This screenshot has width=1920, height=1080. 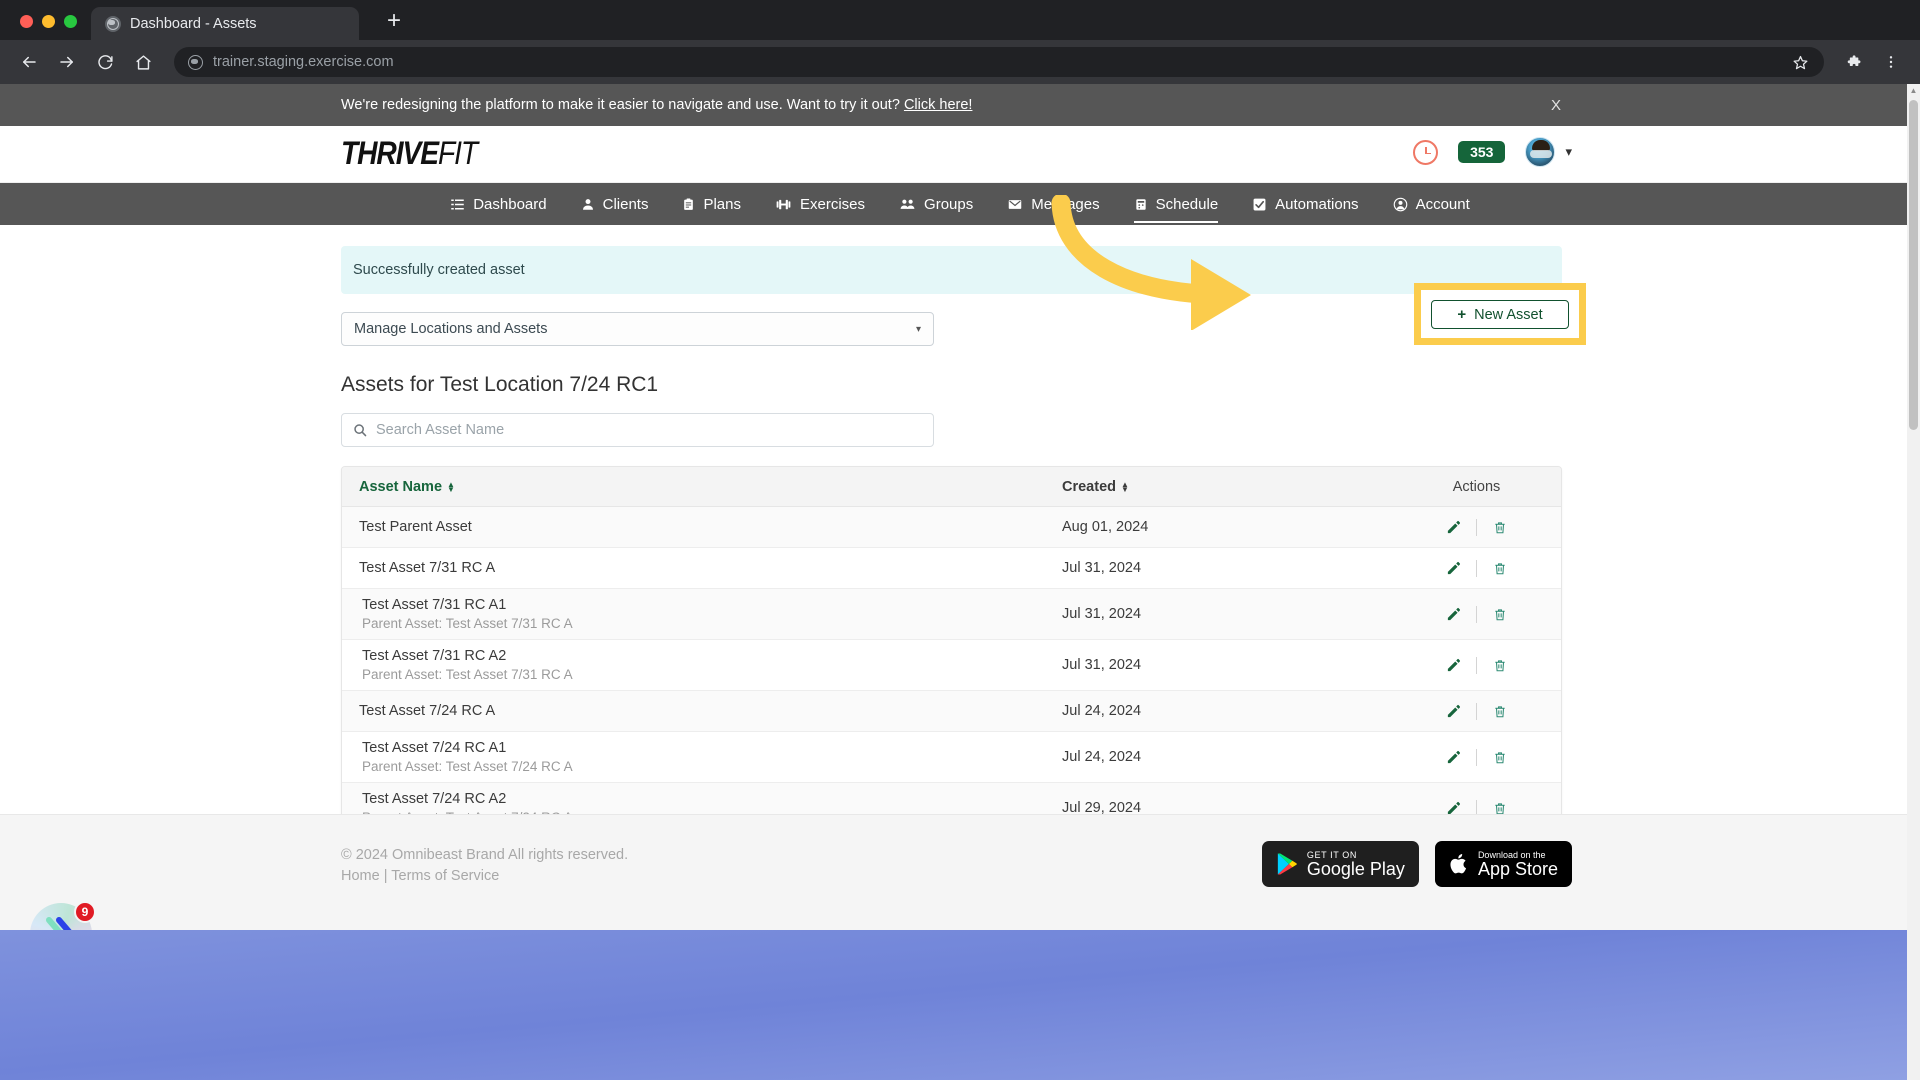 What do you see at coordinates (702, 665) in the screenshot?
I see `asset-name-cell: Test Asset 7/31 RC A2 Parent Asset` at bounding box center [702, 665].